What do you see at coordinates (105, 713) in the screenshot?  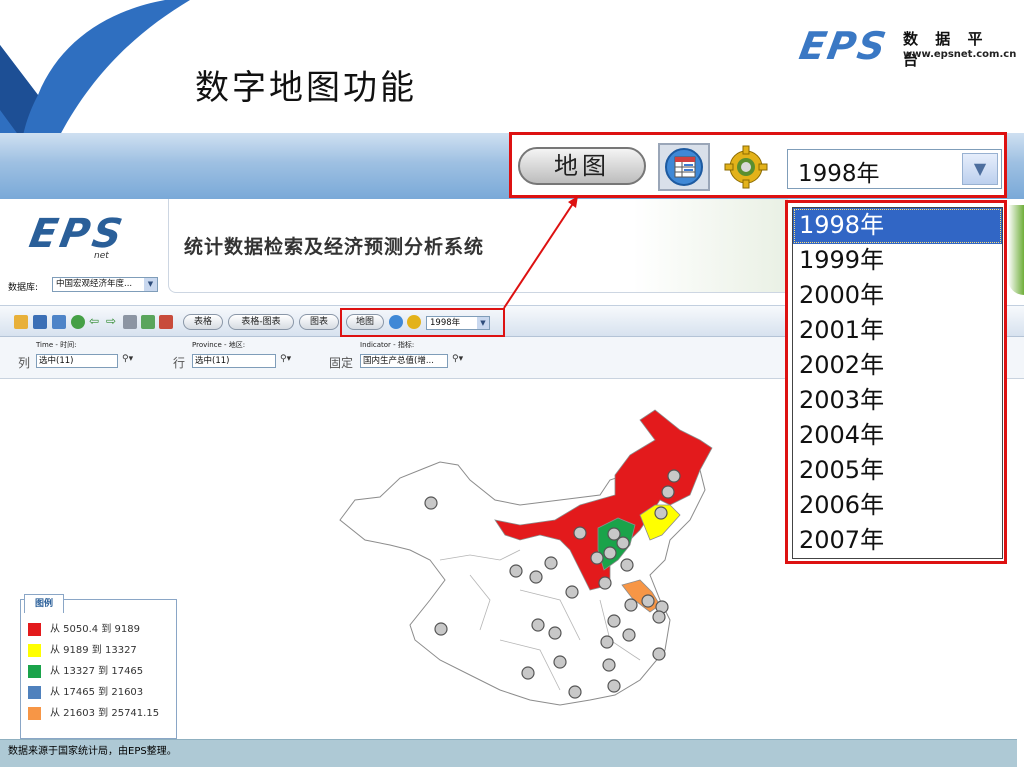 I see `legend-label: 从 21603 到 25741.15` at bounding box center [105, 713].